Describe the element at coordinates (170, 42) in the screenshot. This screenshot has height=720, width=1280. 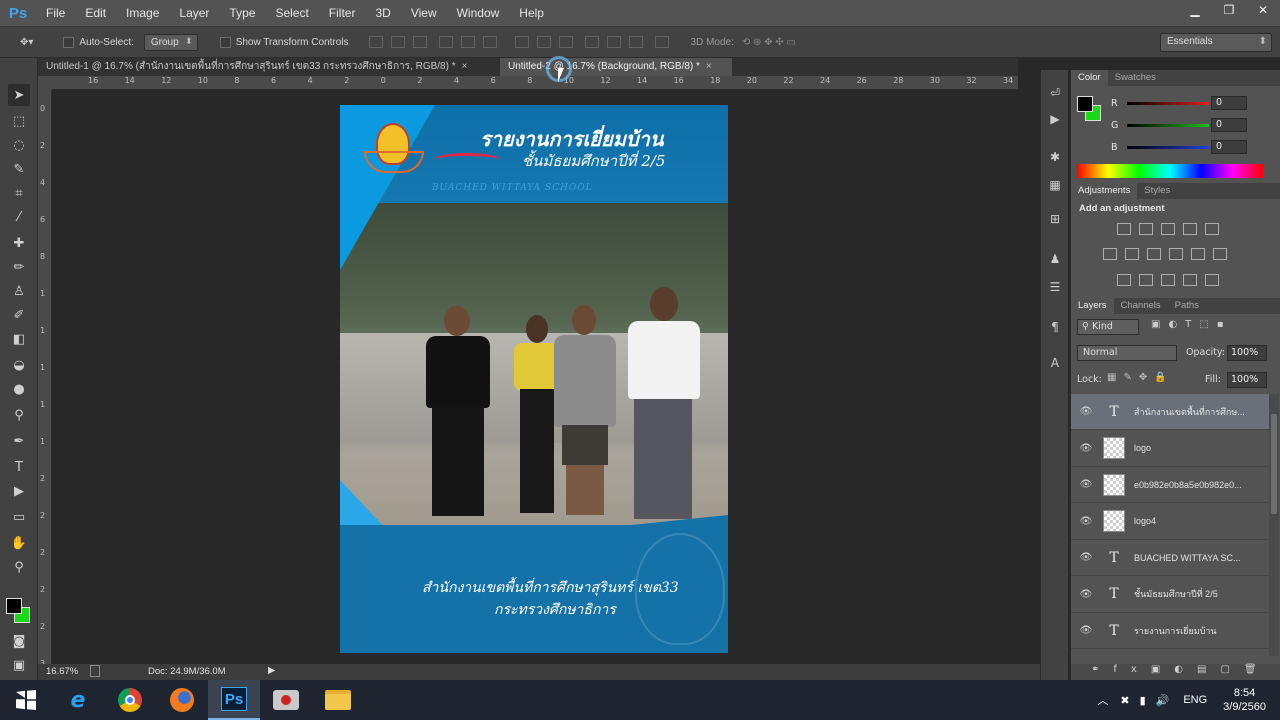
I see `auto-select-dropdown: Group` at that location.